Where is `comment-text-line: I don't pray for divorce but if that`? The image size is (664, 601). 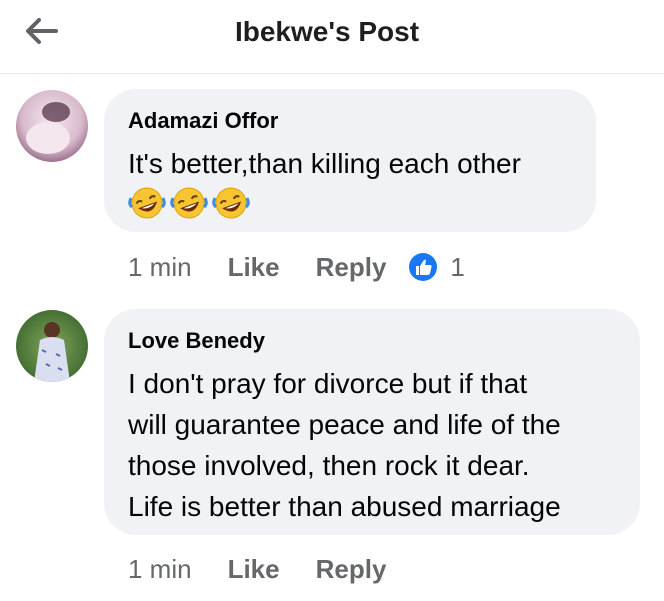 comment-text-line: I don't pray for divorce but if that is located at coordinates (328, 383).